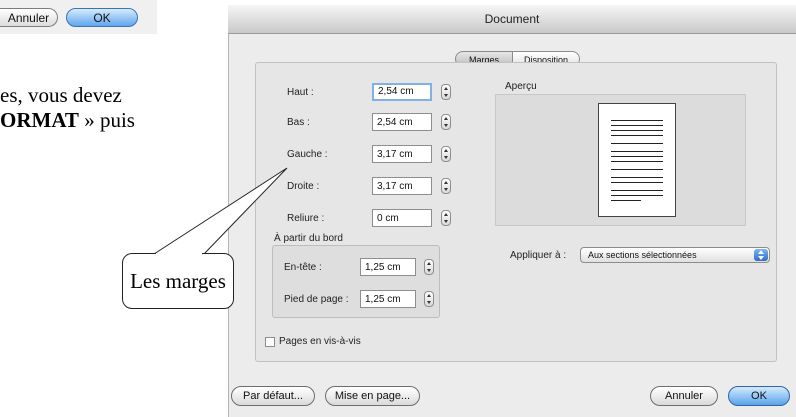 The width and height of the screenshot is (796, 417). Describe the element at coordinates (178, 281) in the screenshot. I see `callout-label: Les marges` at that location.